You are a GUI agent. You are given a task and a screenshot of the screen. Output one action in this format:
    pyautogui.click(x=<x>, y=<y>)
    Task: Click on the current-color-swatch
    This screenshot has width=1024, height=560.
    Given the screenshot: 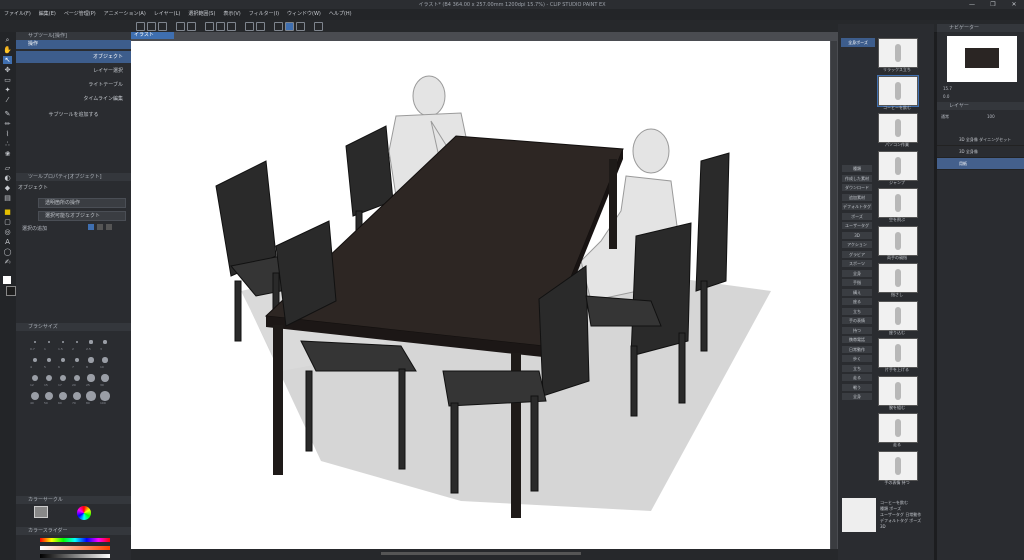 What is the action you would take?
    pyautogui.click(x=41, y=512)
    